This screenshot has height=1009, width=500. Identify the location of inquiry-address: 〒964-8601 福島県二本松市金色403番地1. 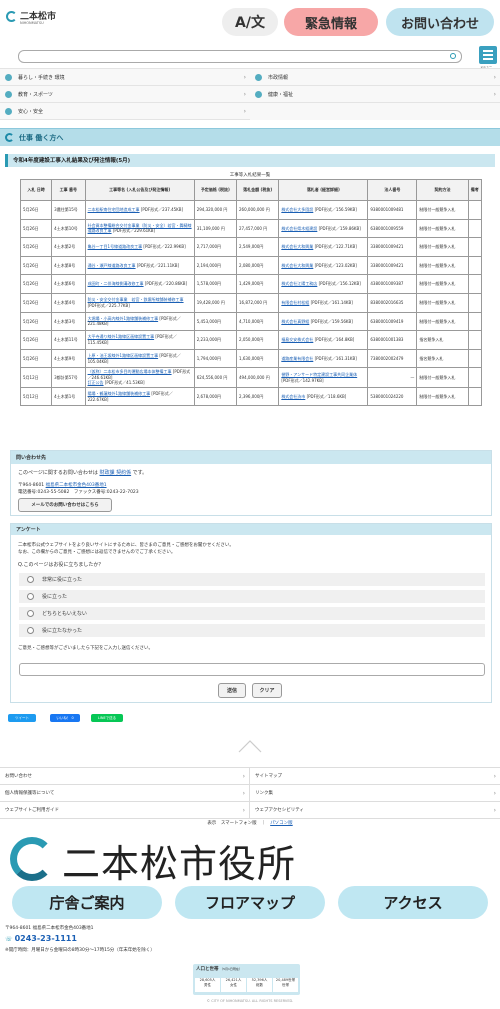
(62, 485).